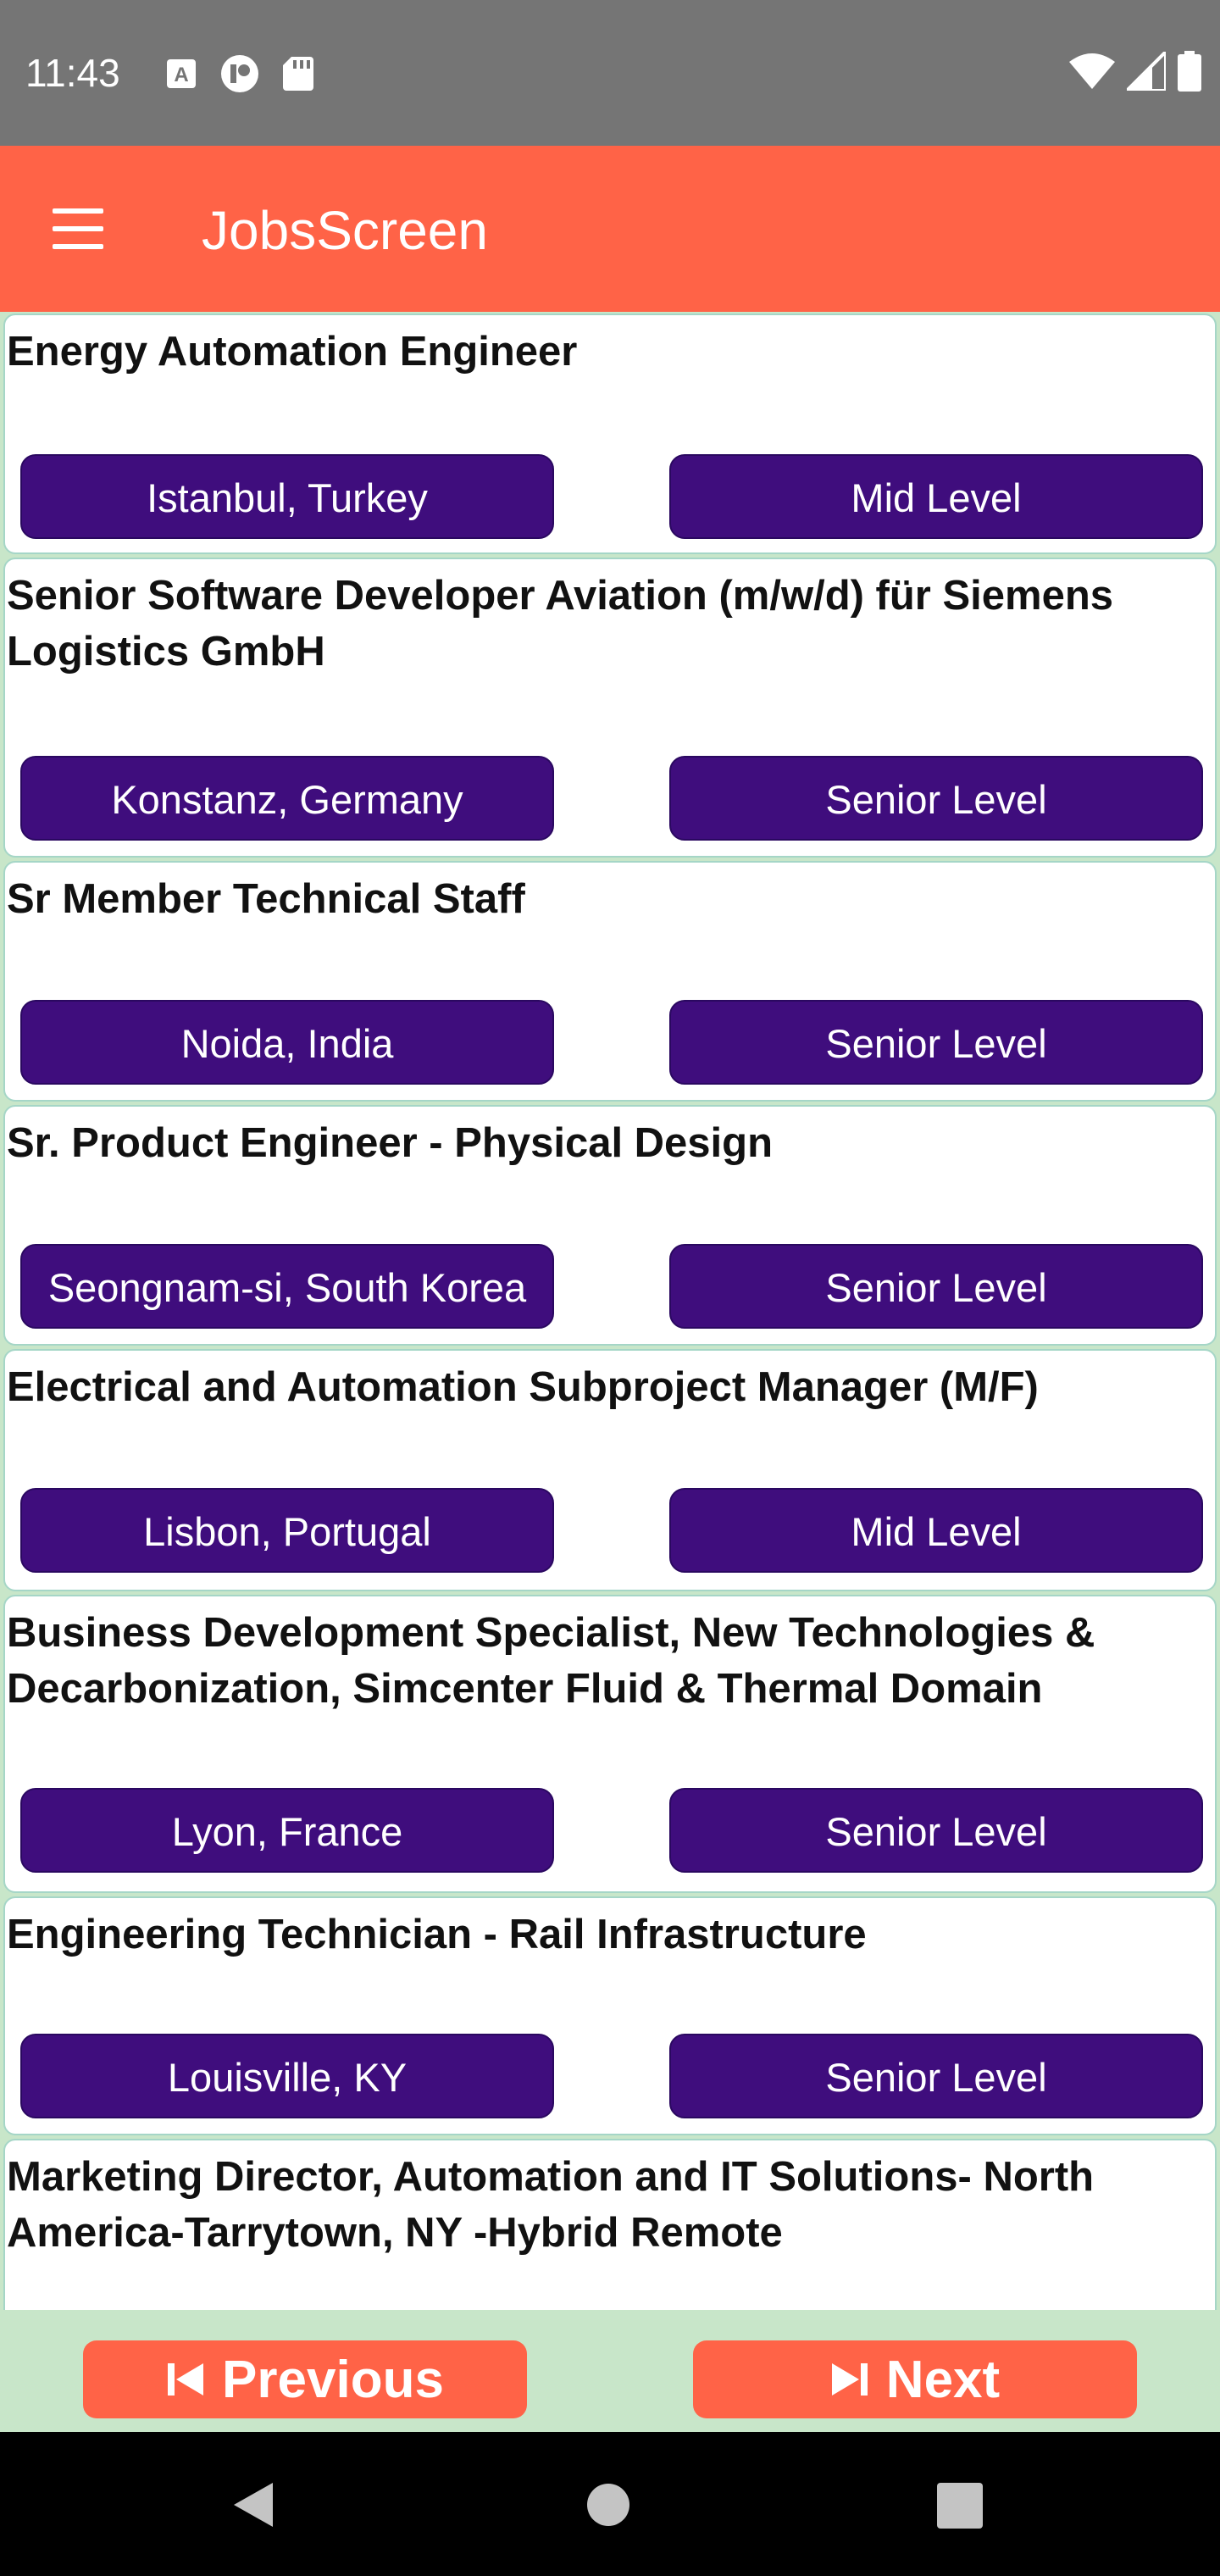  What do you see at coordinates (287, 496) in the screenshot?
I see `location-chip: Istanbul, Turkey` at bounding box center [287, 496].